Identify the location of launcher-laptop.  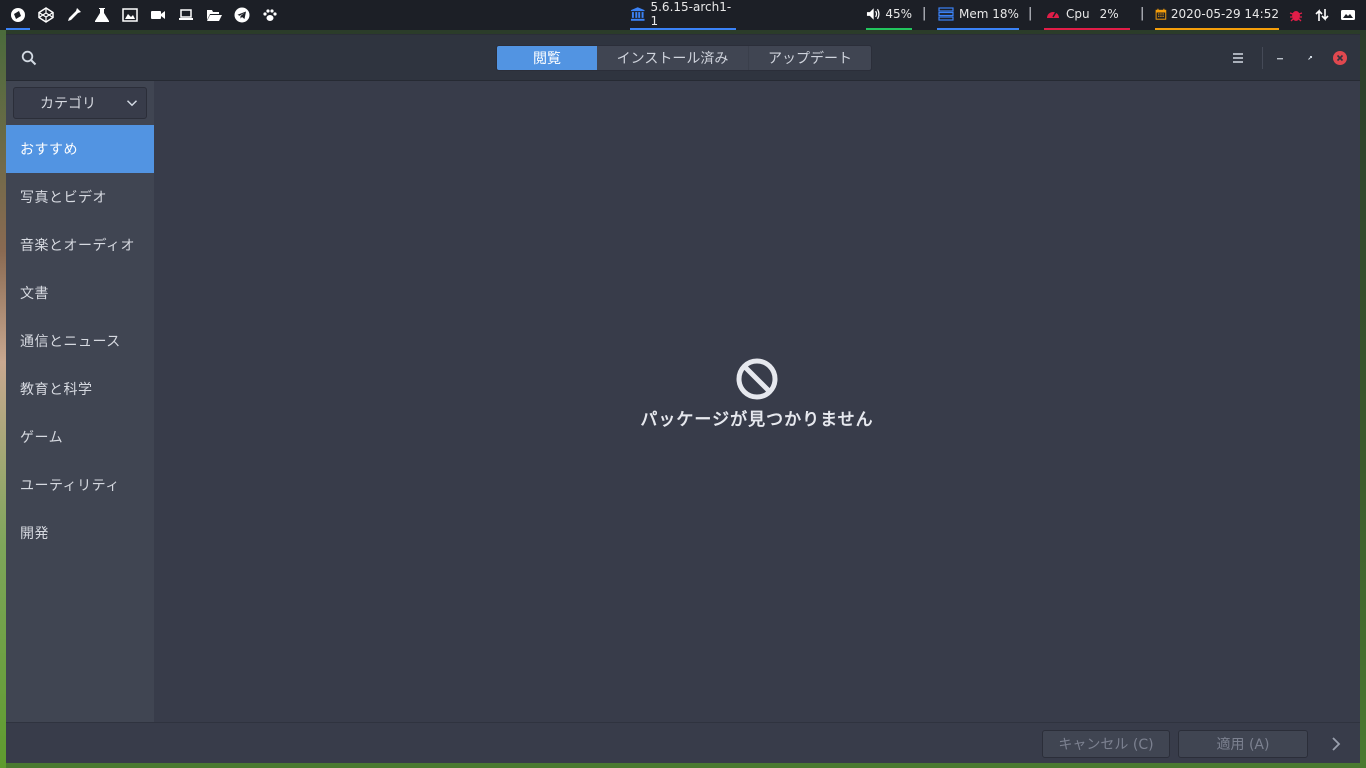
(186, 15).